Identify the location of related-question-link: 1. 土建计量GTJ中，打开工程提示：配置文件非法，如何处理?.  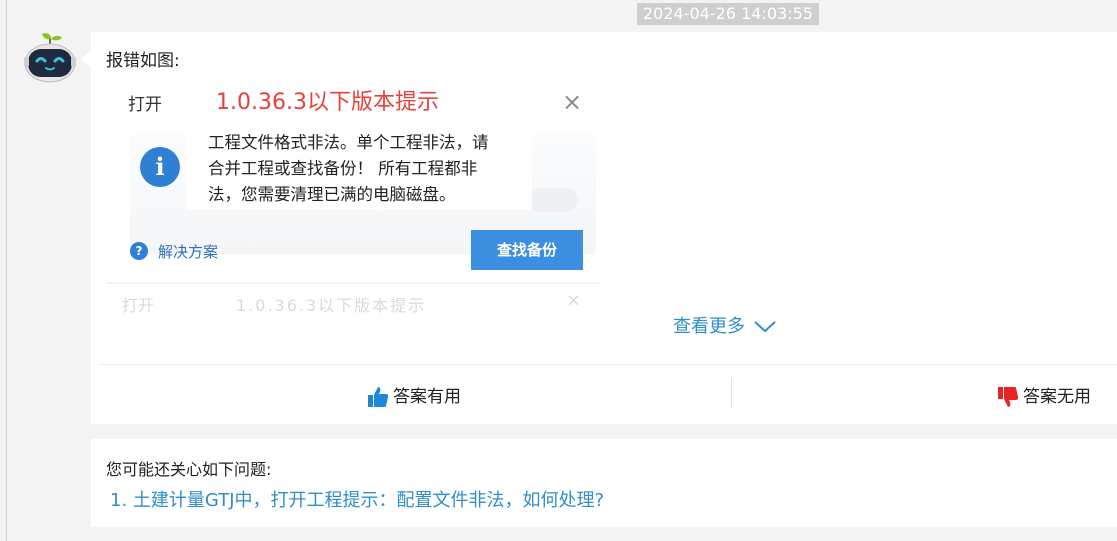
(357, 499).